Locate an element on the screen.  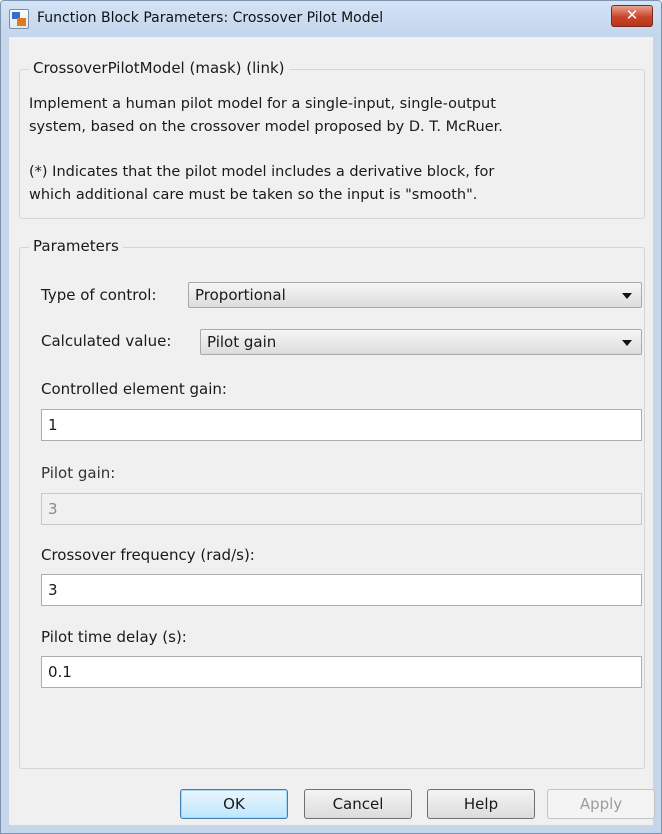
pilot-gain-label: Pilot gain: is located at coordinates (78, 473).